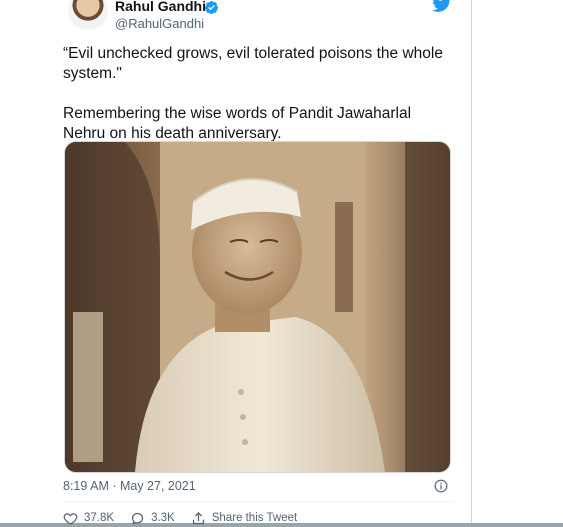 The image size is (563, 527). What do you see at coordinates (163, 518) in the screenshot?
I see `reply-count: 3.3K` at bounding box center [163, 518].